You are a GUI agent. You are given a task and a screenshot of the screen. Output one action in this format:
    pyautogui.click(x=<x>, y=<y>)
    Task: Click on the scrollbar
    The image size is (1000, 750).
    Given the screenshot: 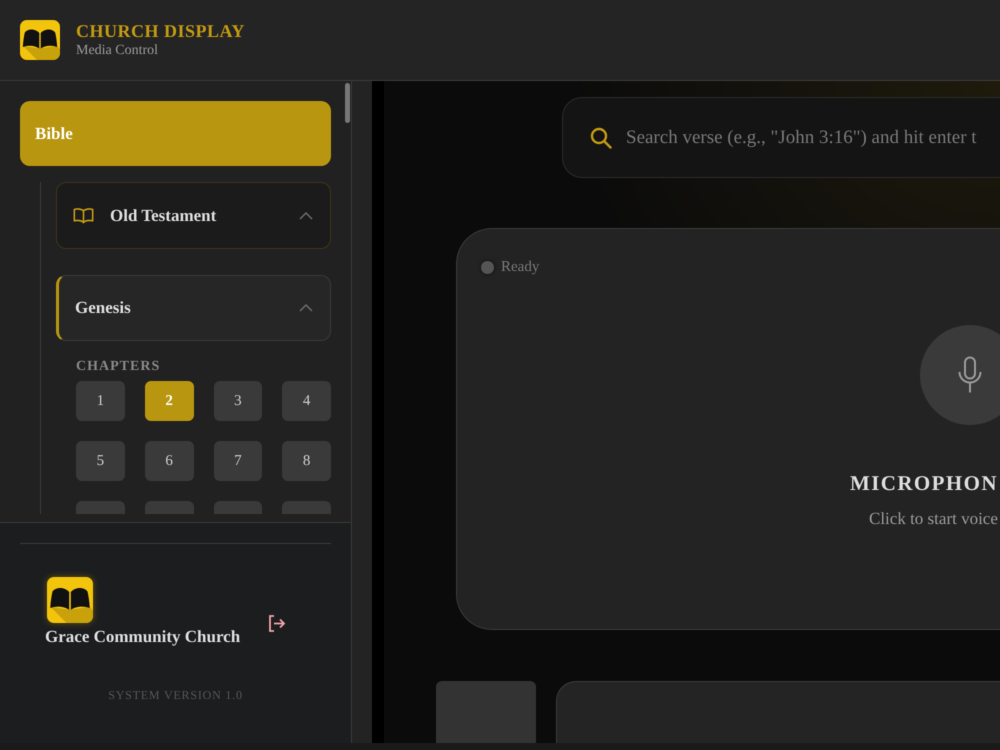 What is the action you would take?
    pyautogui.click(x=347, y=103)
    